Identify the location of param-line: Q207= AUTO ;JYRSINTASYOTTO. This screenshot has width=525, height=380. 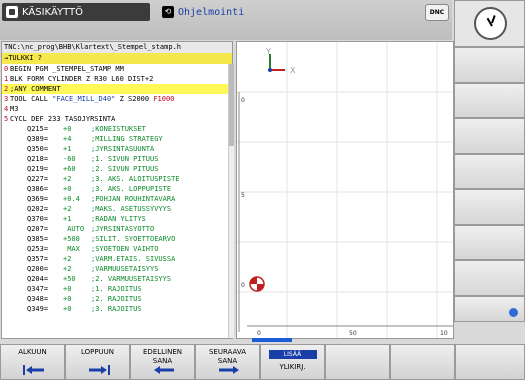
(117, 229).